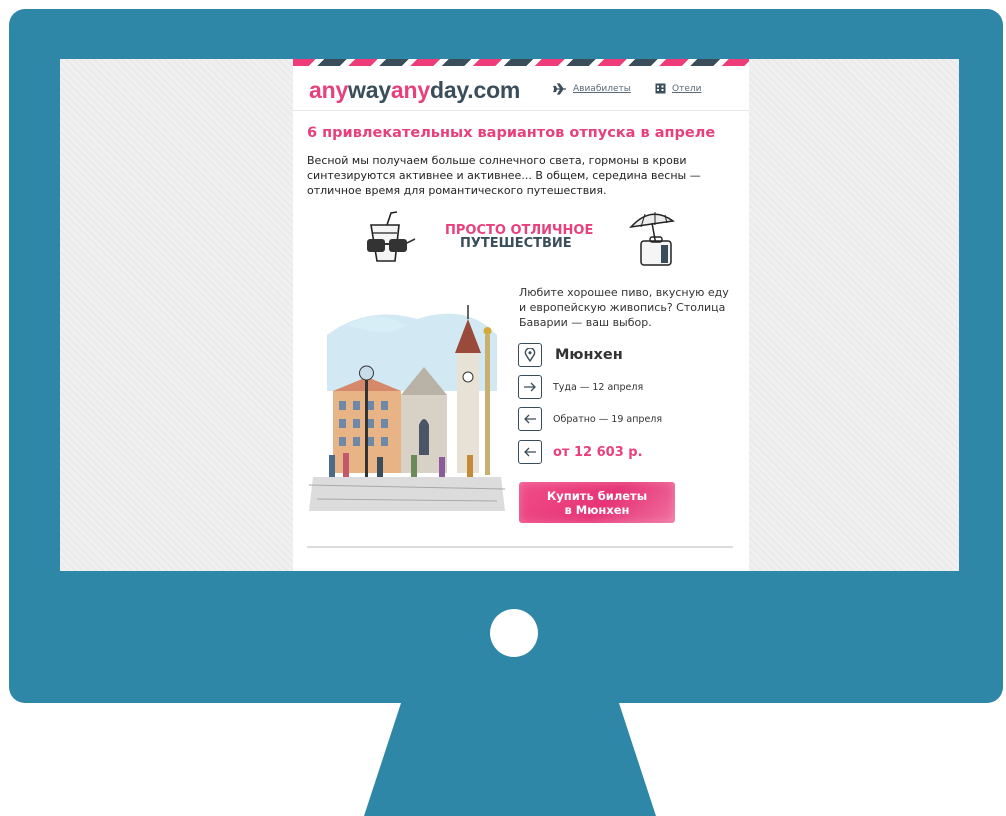  Describe the element at coordinates (514, 633) in the screenshot. I see `monitor-power-button` at that location.